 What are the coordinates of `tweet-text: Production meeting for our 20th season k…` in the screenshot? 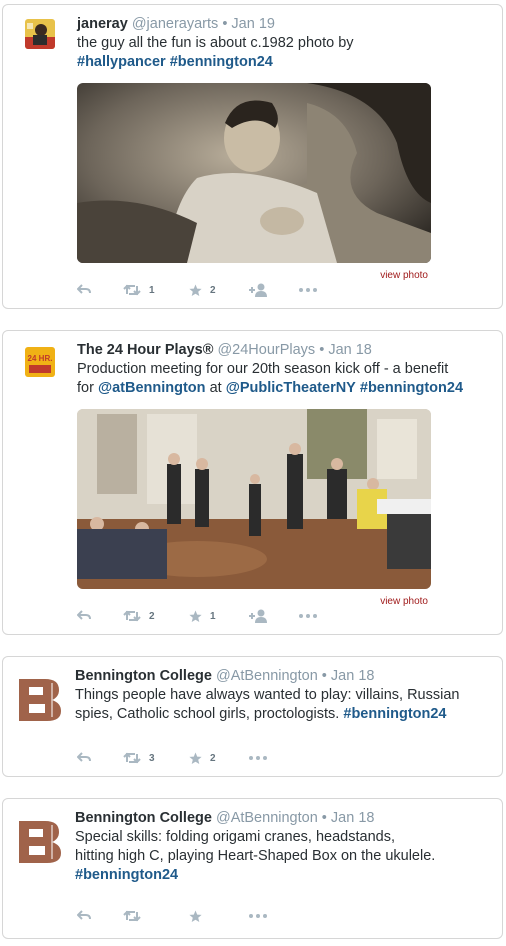 It's located at (282, 379).